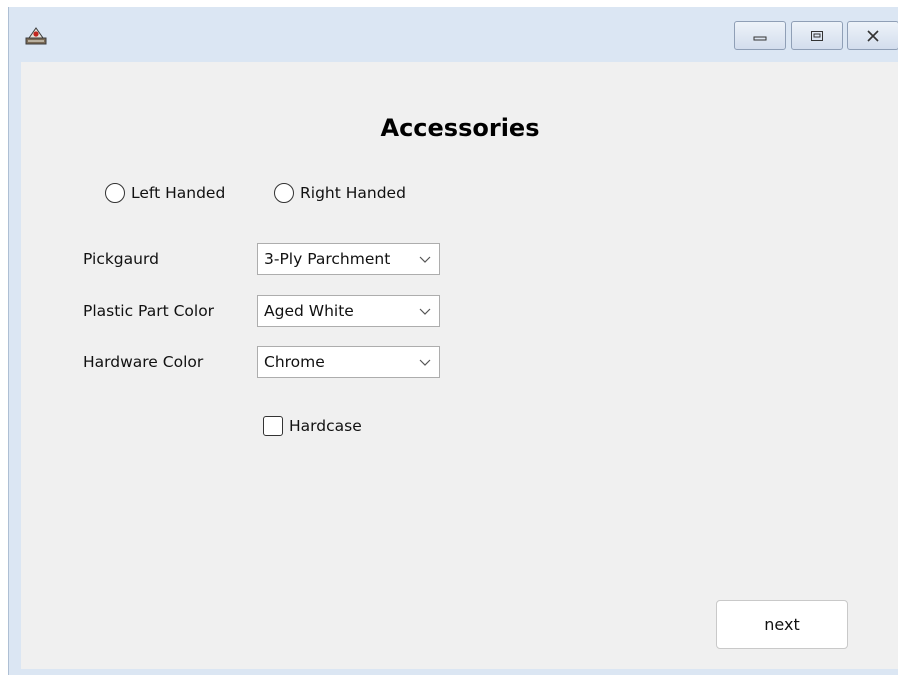 Image resolution: width=898 pixels, height=675 pixels. I want to click on left-handed-label: Left Handed, so click(178, 193).